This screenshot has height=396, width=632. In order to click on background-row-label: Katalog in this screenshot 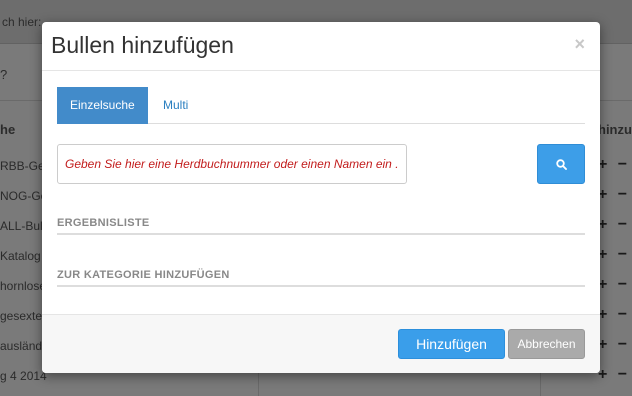, I will do `click(20, 256)`.